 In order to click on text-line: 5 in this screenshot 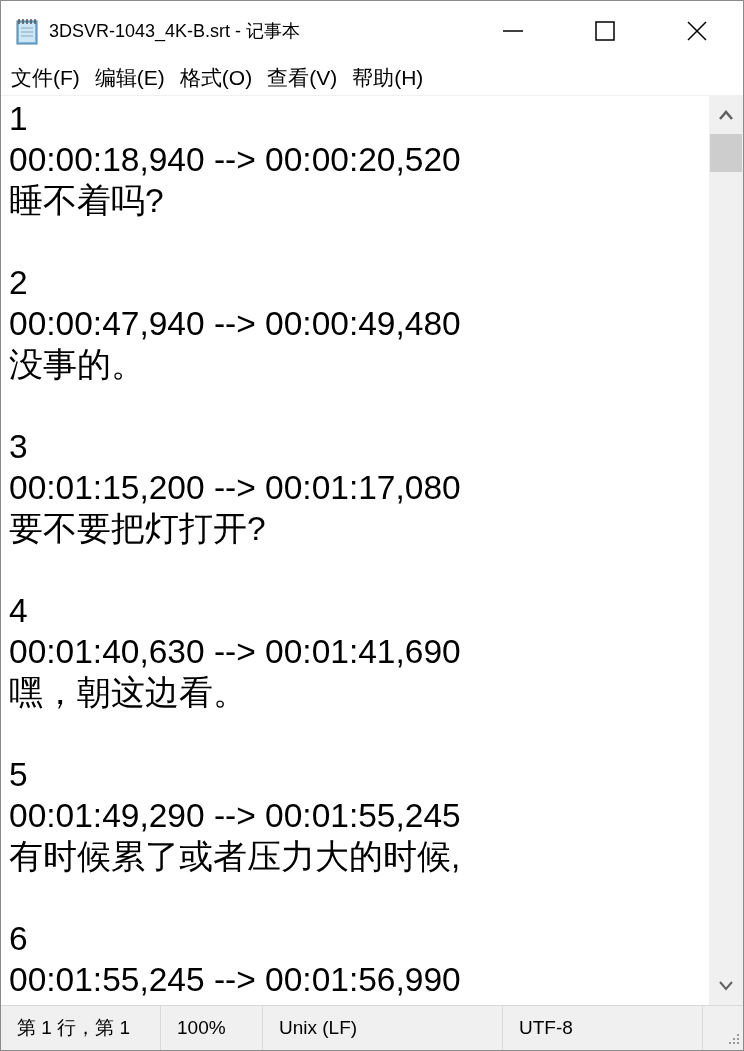, I will do `click(19, 775)`.